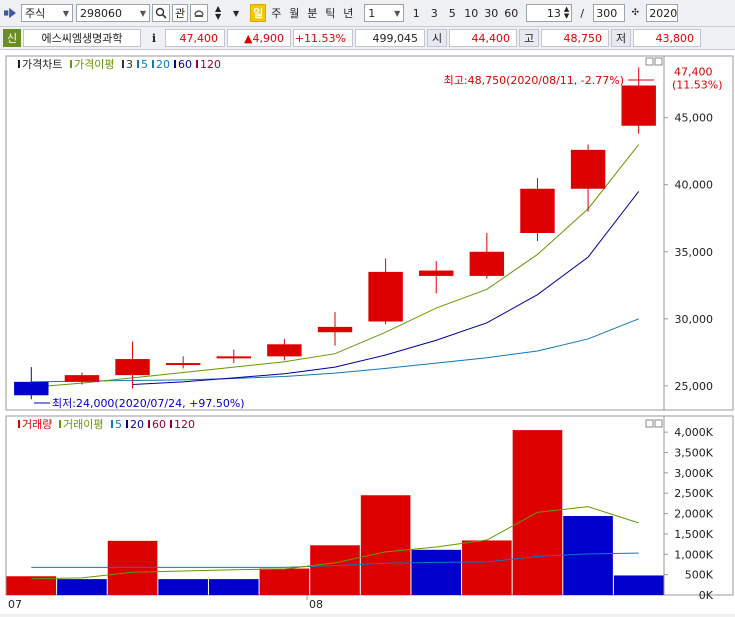 Image resolution: width=735 pixels, height=617 pixels. Describe the element at coordinates (113, 13) in the screenshot. I see `stock-code-input: 298060 ▼` at that location.